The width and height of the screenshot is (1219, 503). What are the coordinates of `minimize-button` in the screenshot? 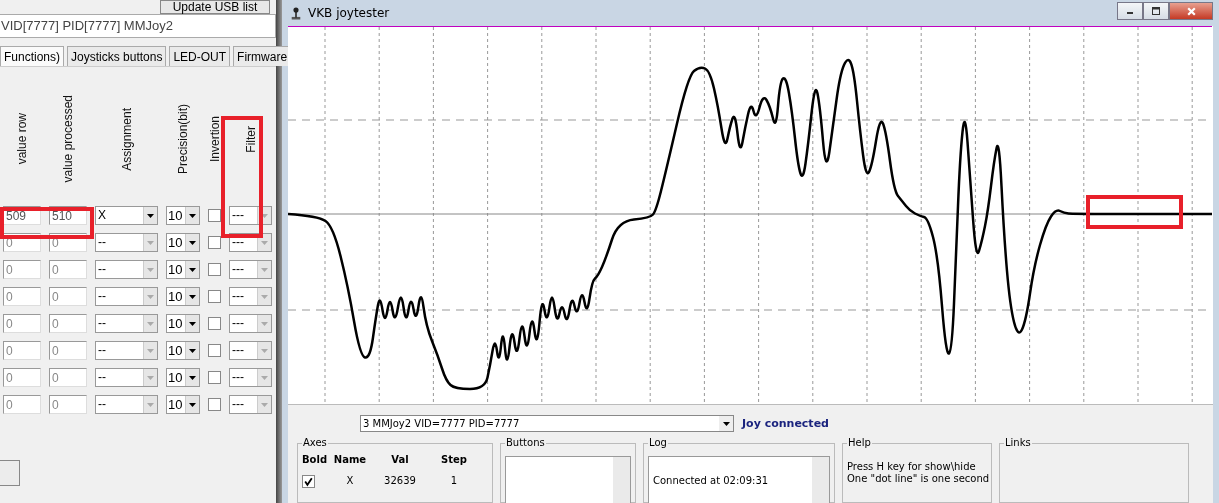 It's located at (1130, 11).